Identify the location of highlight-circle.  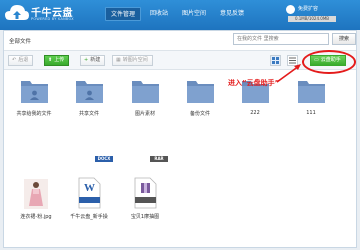
(329, 62).